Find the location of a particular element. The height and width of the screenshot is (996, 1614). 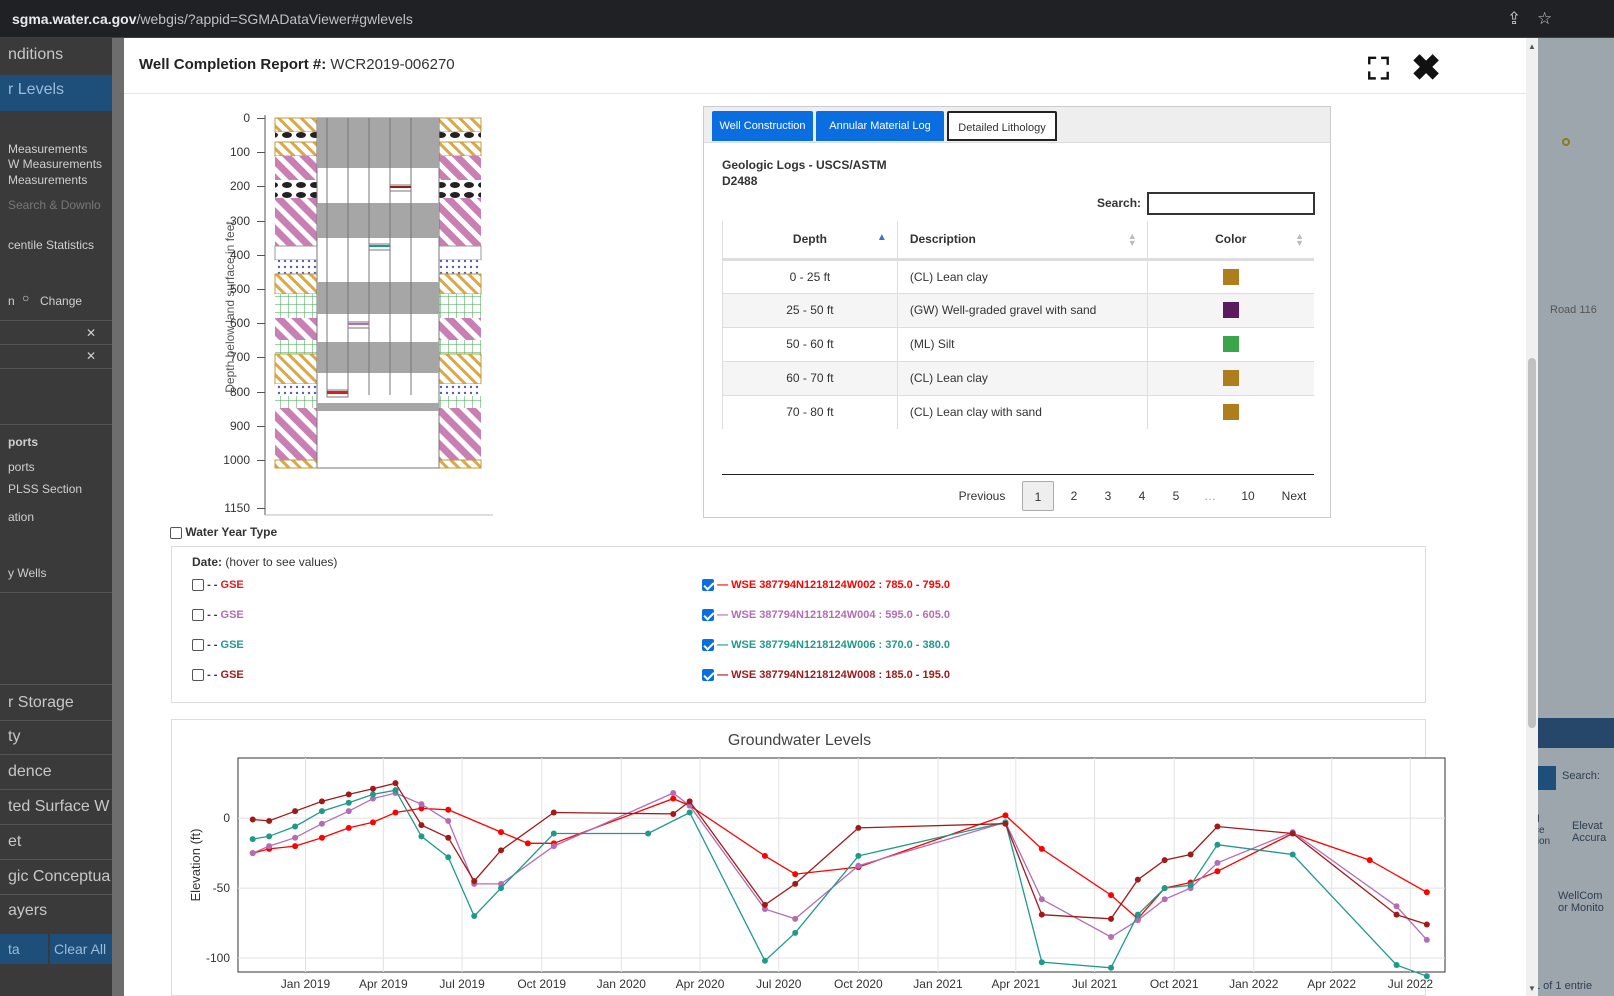

x-tick-label: Apr 2021 is located at coordinates (1015, 984).